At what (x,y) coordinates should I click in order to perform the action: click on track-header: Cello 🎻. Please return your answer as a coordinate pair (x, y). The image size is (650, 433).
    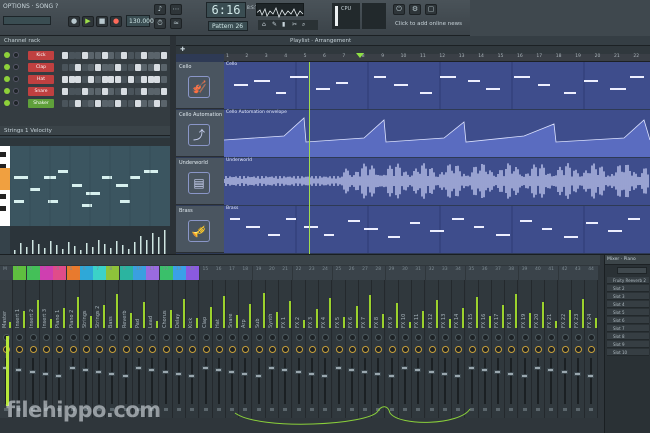
    Looking at the image, I should click on (200, 85).